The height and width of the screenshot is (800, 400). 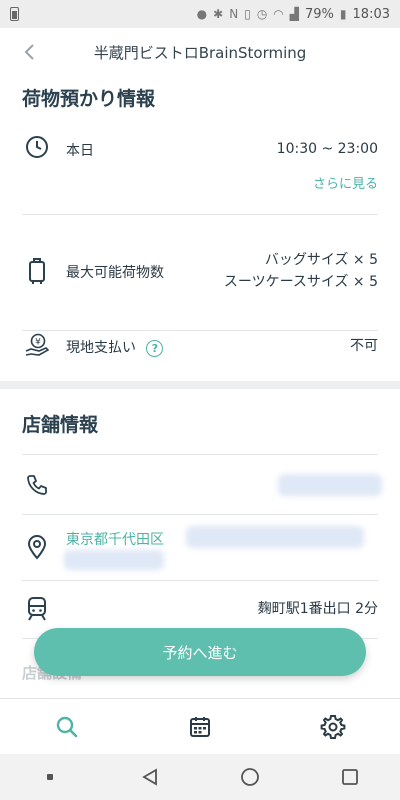 I want to click on page-title: 半蔵門ビストロBrainStorming, so click(x=200, y=52).